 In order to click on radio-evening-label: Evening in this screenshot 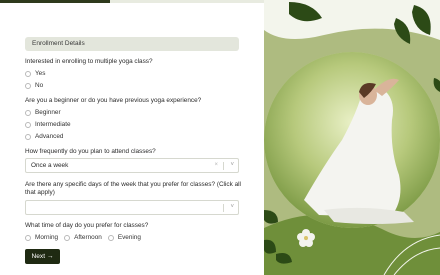, I will do `click(129, 237)`.